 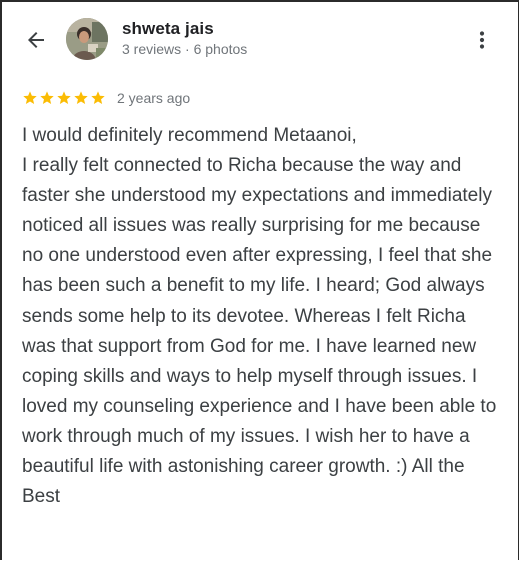 I want to click on author-name: shweta jais, so click(x=168, y=29).